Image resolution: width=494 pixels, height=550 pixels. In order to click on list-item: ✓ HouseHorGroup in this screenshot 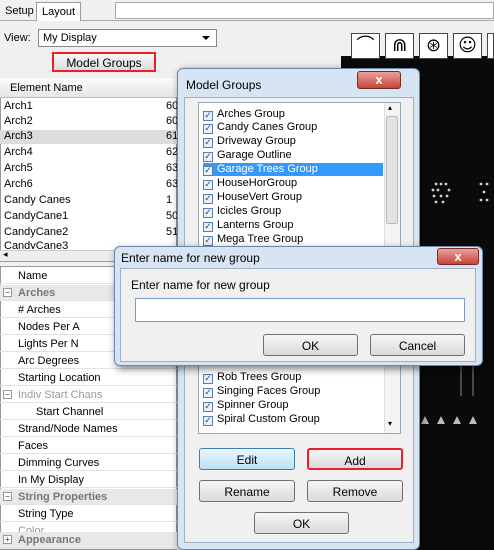, I will do `click(250, 183)`.